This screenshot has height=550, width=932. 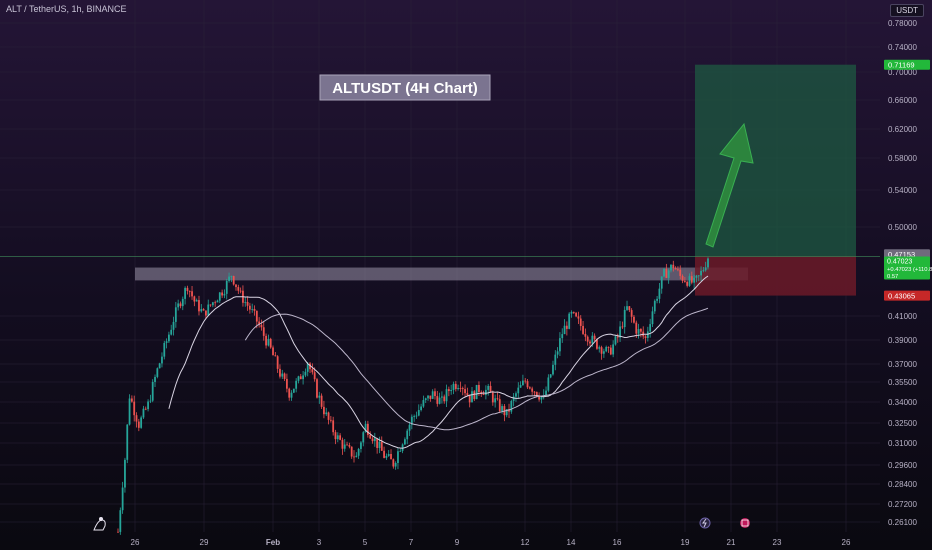 What do you see at coordinates (902, 316) in the screenshot?
I see `price-tick: 0.41000` at bounding box center [902, 316].